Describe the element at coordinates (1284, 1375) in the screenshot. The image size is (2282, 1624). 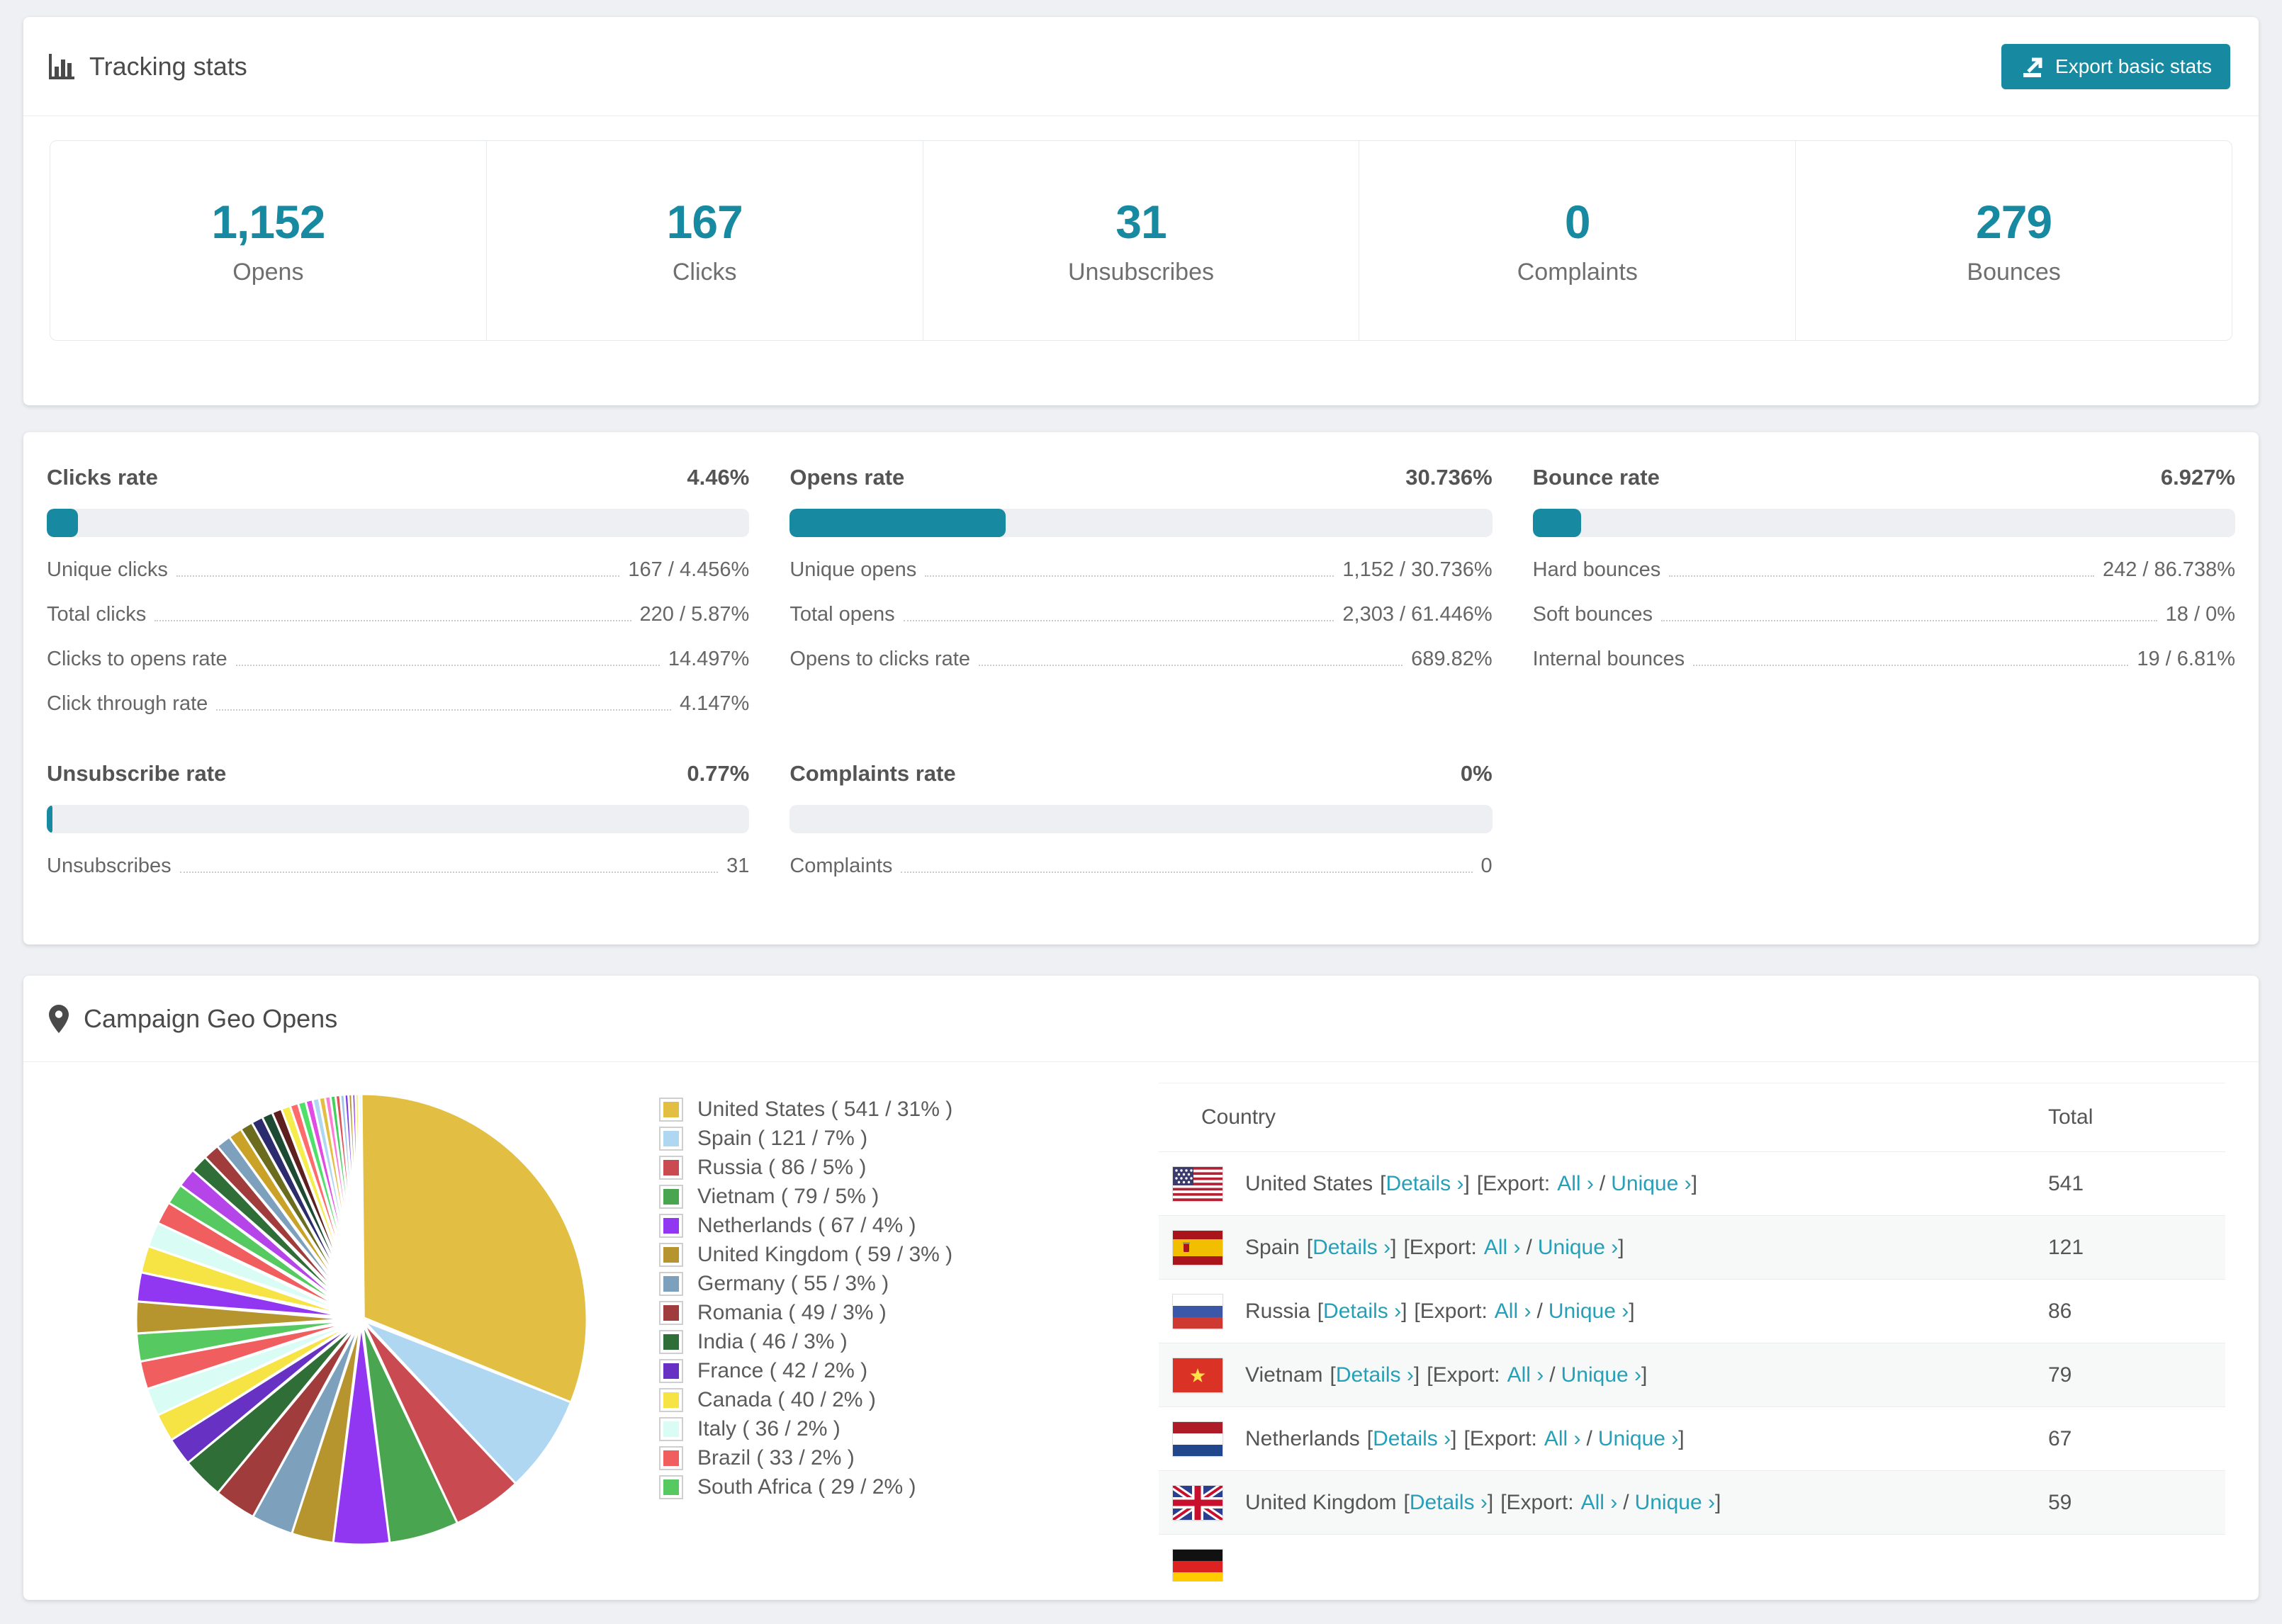
I see `country-name: Vietnam` at that location.